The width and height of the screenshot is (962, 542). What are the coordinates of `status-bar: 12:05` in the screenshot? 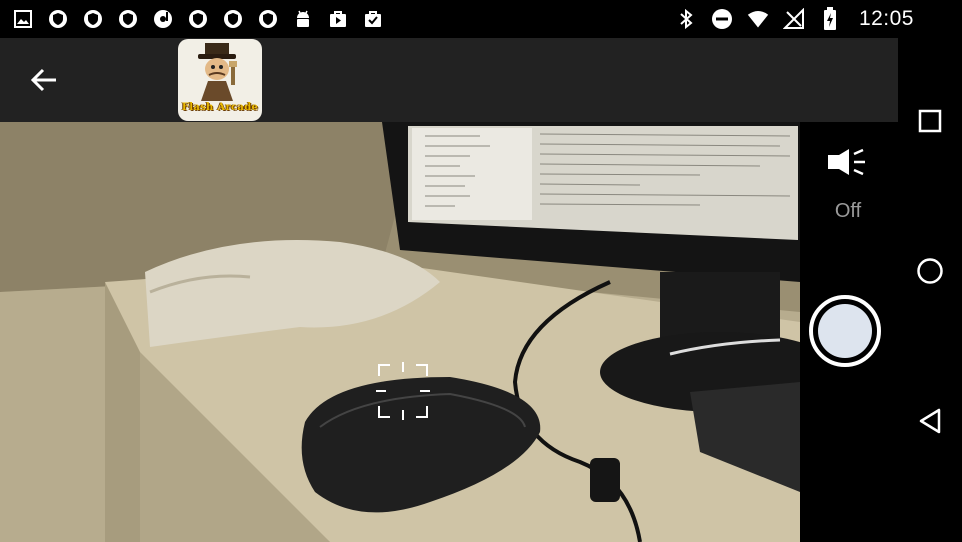 It's located at (481, 19).